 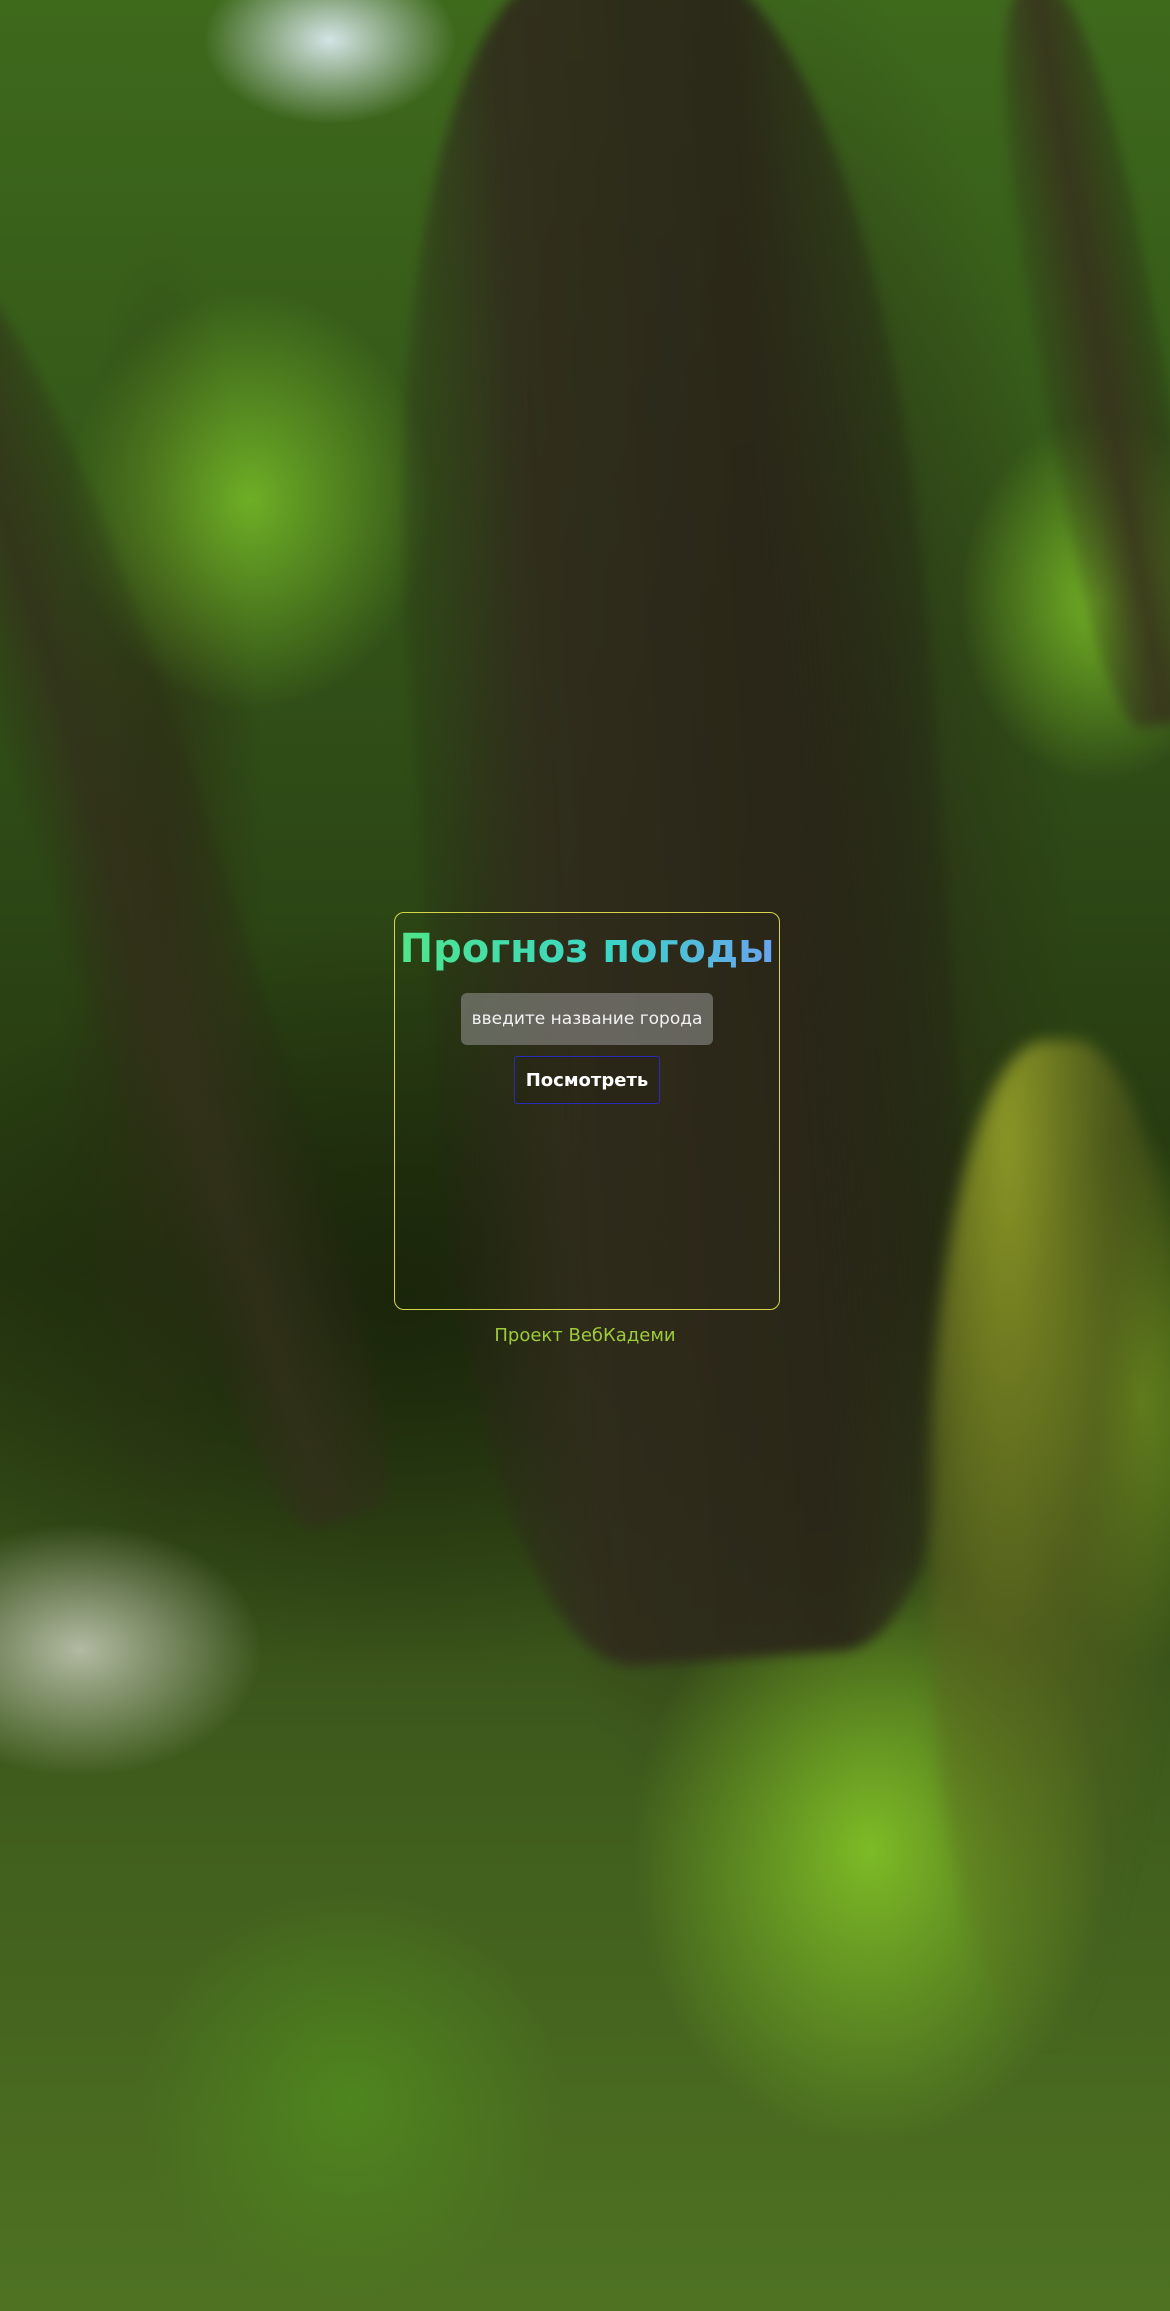 I want to click on page-title: Прогноз погоды, so click(x=587, y=949).